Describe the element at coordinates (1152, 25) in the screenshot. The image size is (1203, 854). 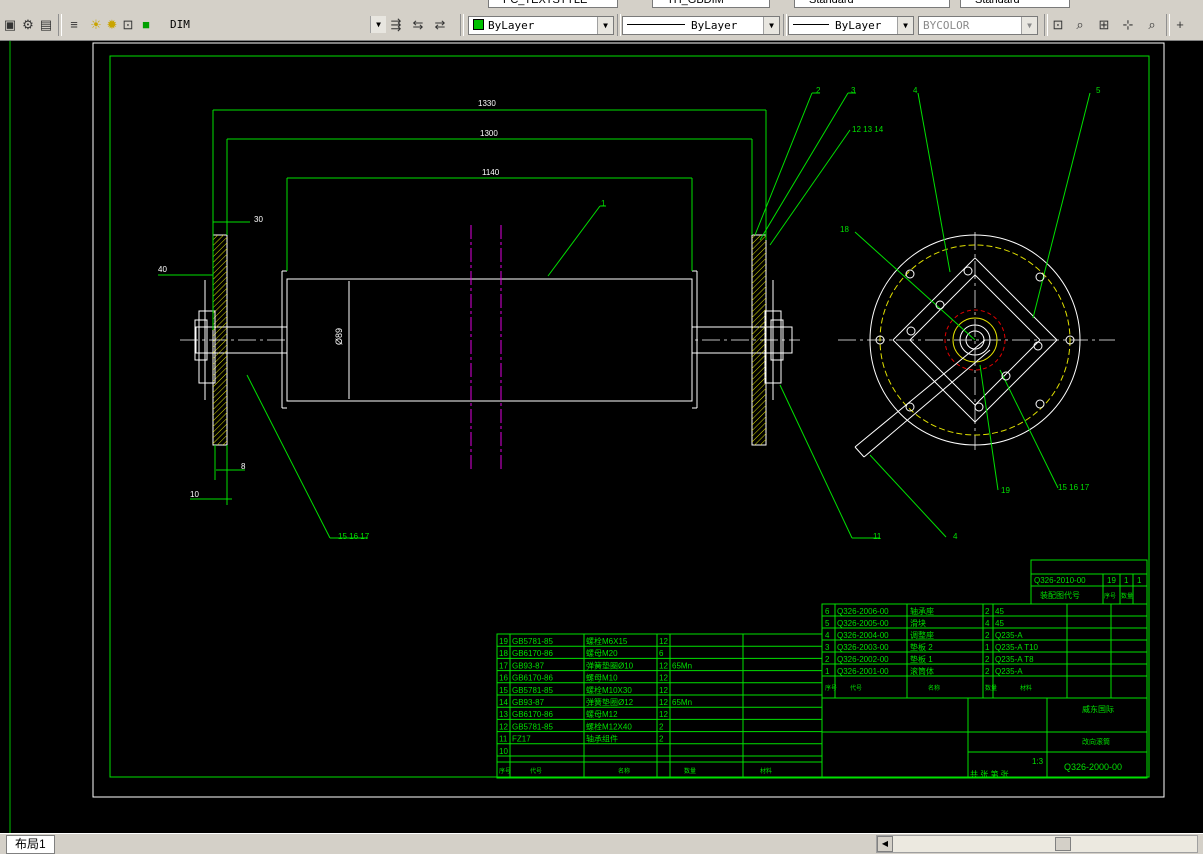
I see `zoom-object-icon: ⌕` at that location.